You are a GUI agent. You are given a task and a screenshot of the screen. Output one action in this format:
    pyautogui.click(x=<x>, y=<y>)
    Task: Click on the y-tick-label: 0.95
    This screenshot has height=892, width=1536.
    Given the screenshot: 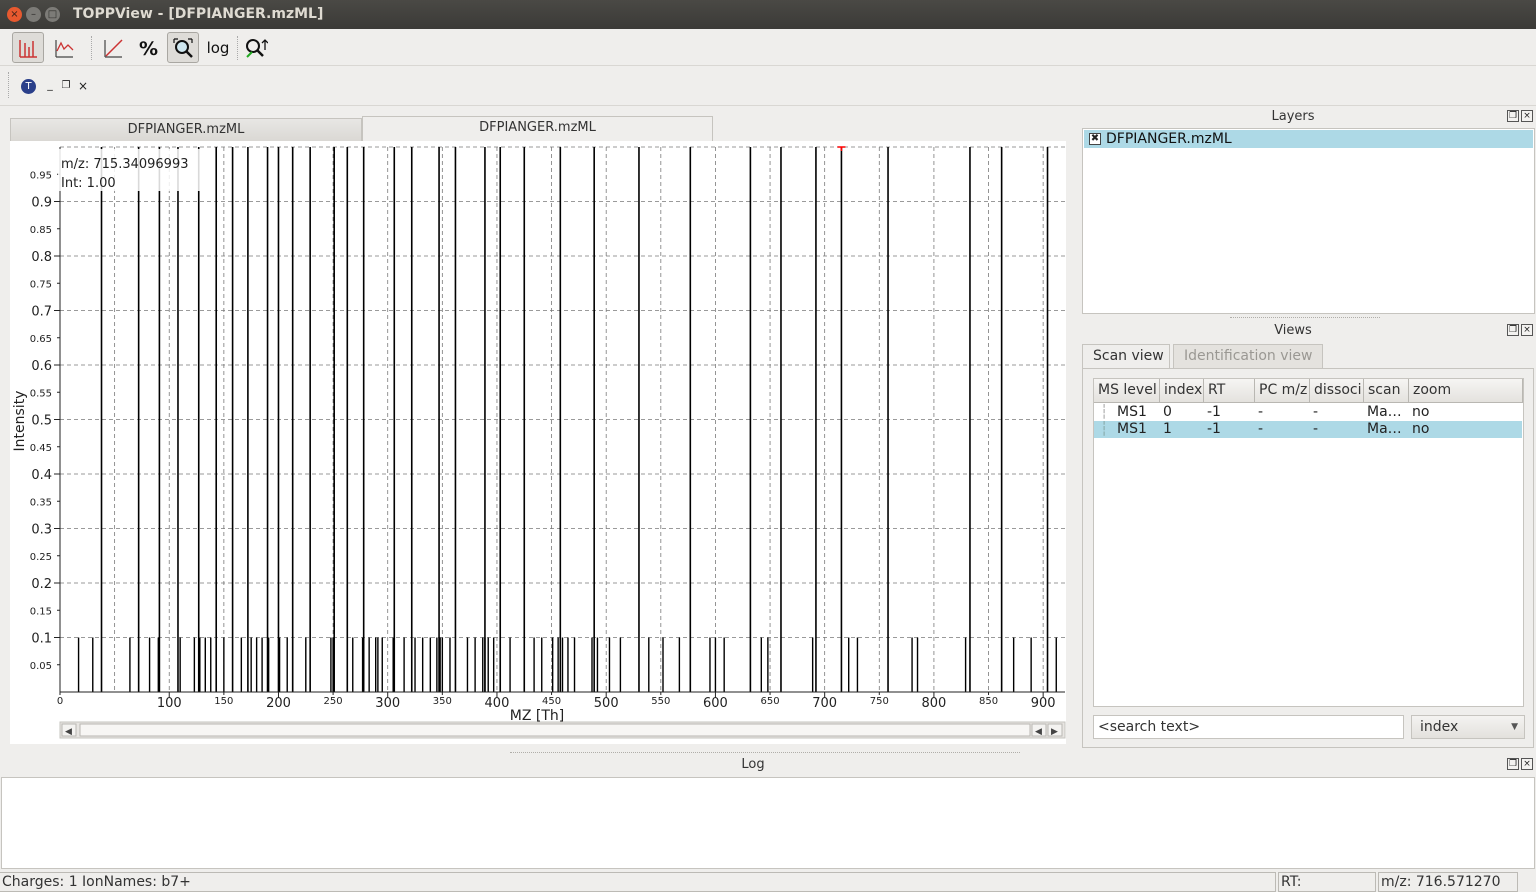 What is the action you would take?
    pyautogui.click(x=41, y=175)
    